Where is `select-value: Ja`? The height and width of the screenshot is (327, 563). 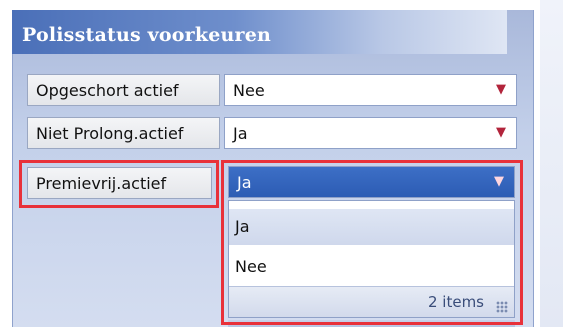 select-value: Ja is located at coordinates (240, 133).